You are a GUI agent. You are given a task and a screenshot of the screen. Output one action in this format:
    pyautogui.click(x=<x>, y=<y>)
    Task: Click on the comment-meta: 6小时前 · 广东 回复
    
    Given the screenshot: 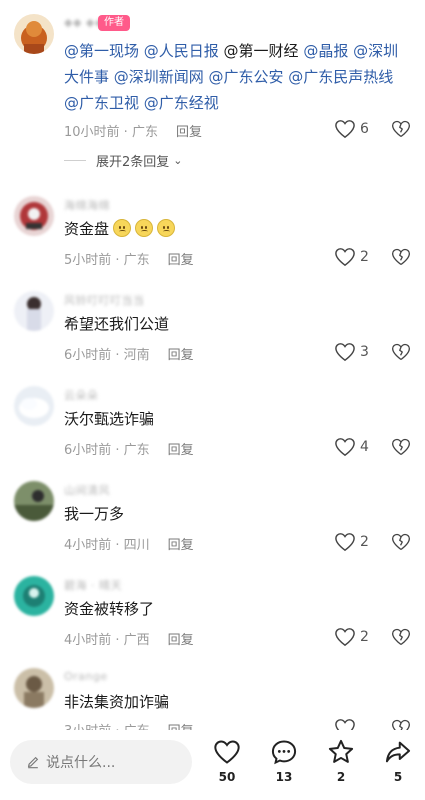 What is the action you would take?
    pyautogui.click(x=129, y=448)
    